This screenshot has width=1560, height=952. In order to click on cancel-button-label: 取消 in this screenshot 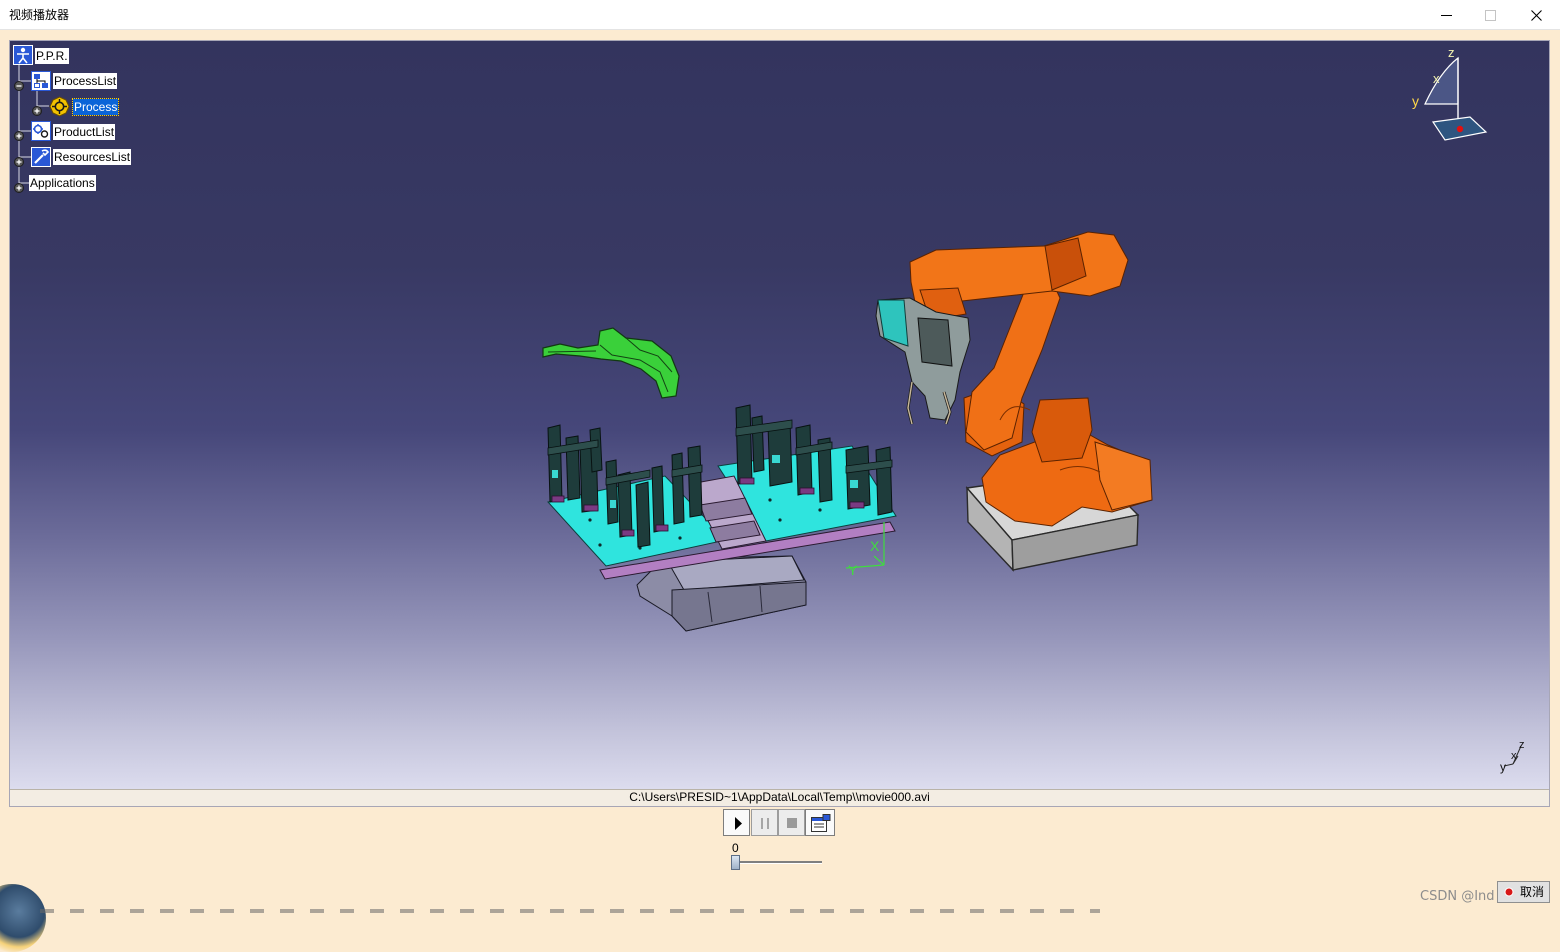, I will do `click(1532, 892)`.